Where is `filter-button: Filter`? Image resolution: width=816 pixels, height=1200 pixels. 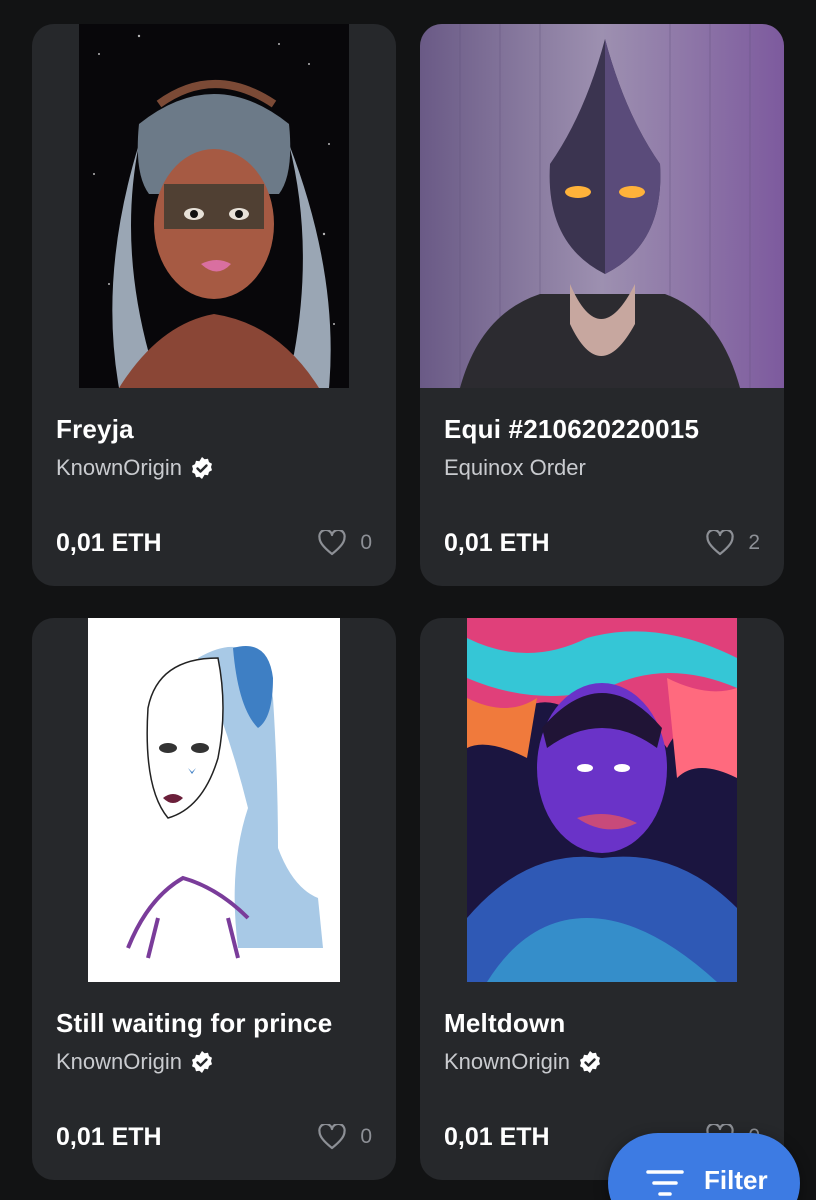 filter-button: Filter is located at coordinates (704, 1166).